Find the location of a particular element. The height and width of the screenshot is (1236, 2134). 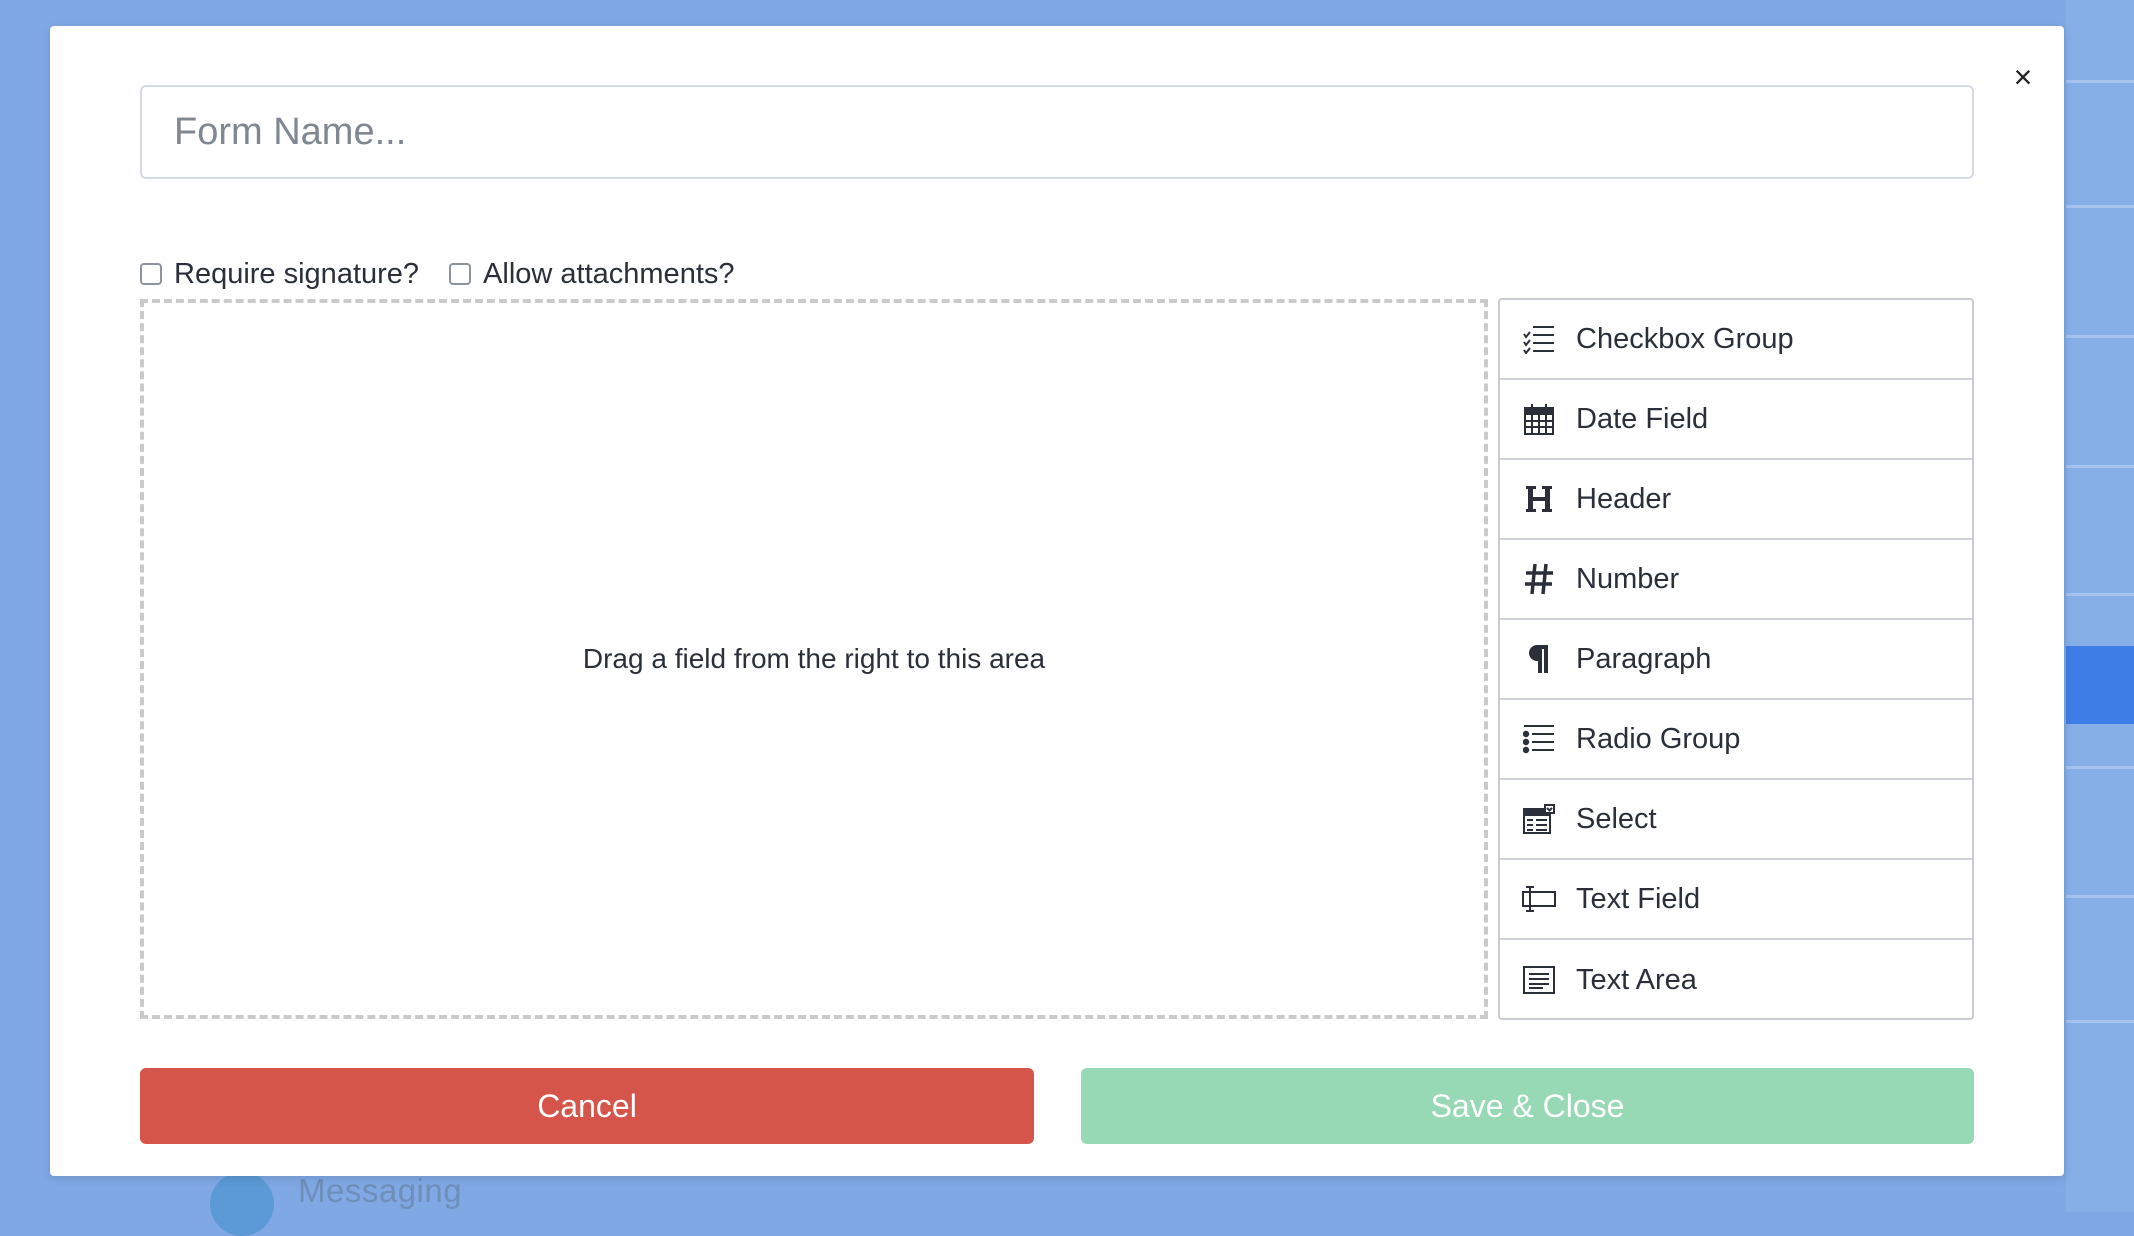

allow-attachments-label: Allow attachments? is located at coordinates (609, 273).